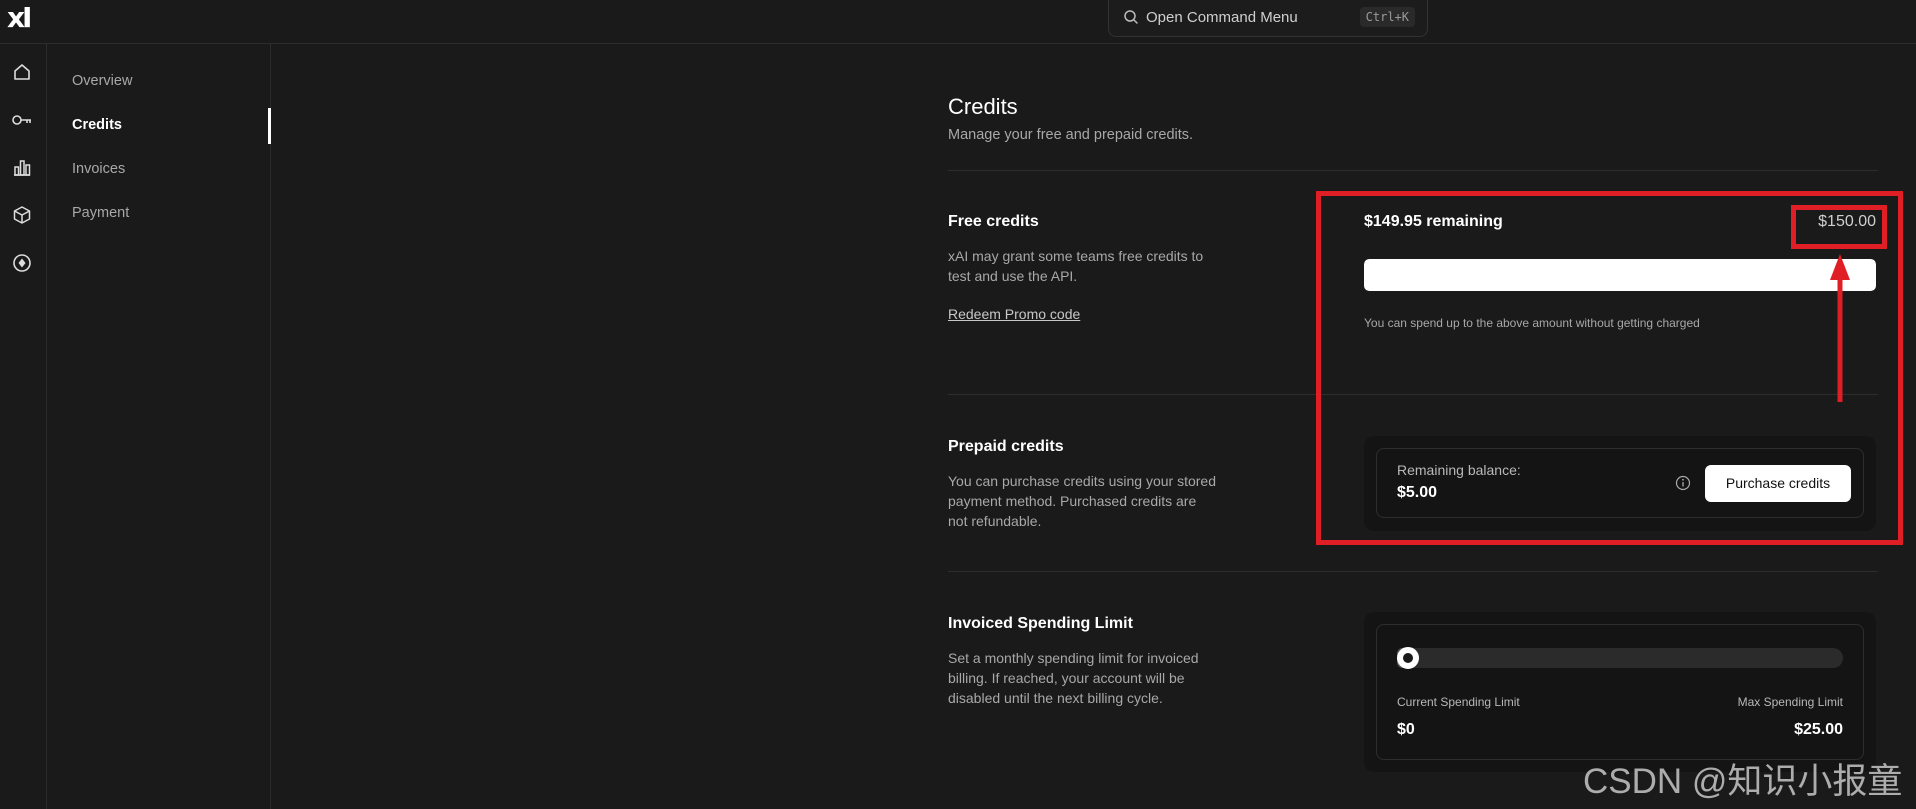 The height and width of the screenshot is (809, 1916). Describe the element at coordinates (1014, 314) in the screenshot. I see `redeem-promo-link: Redeem Promo code` at that location.